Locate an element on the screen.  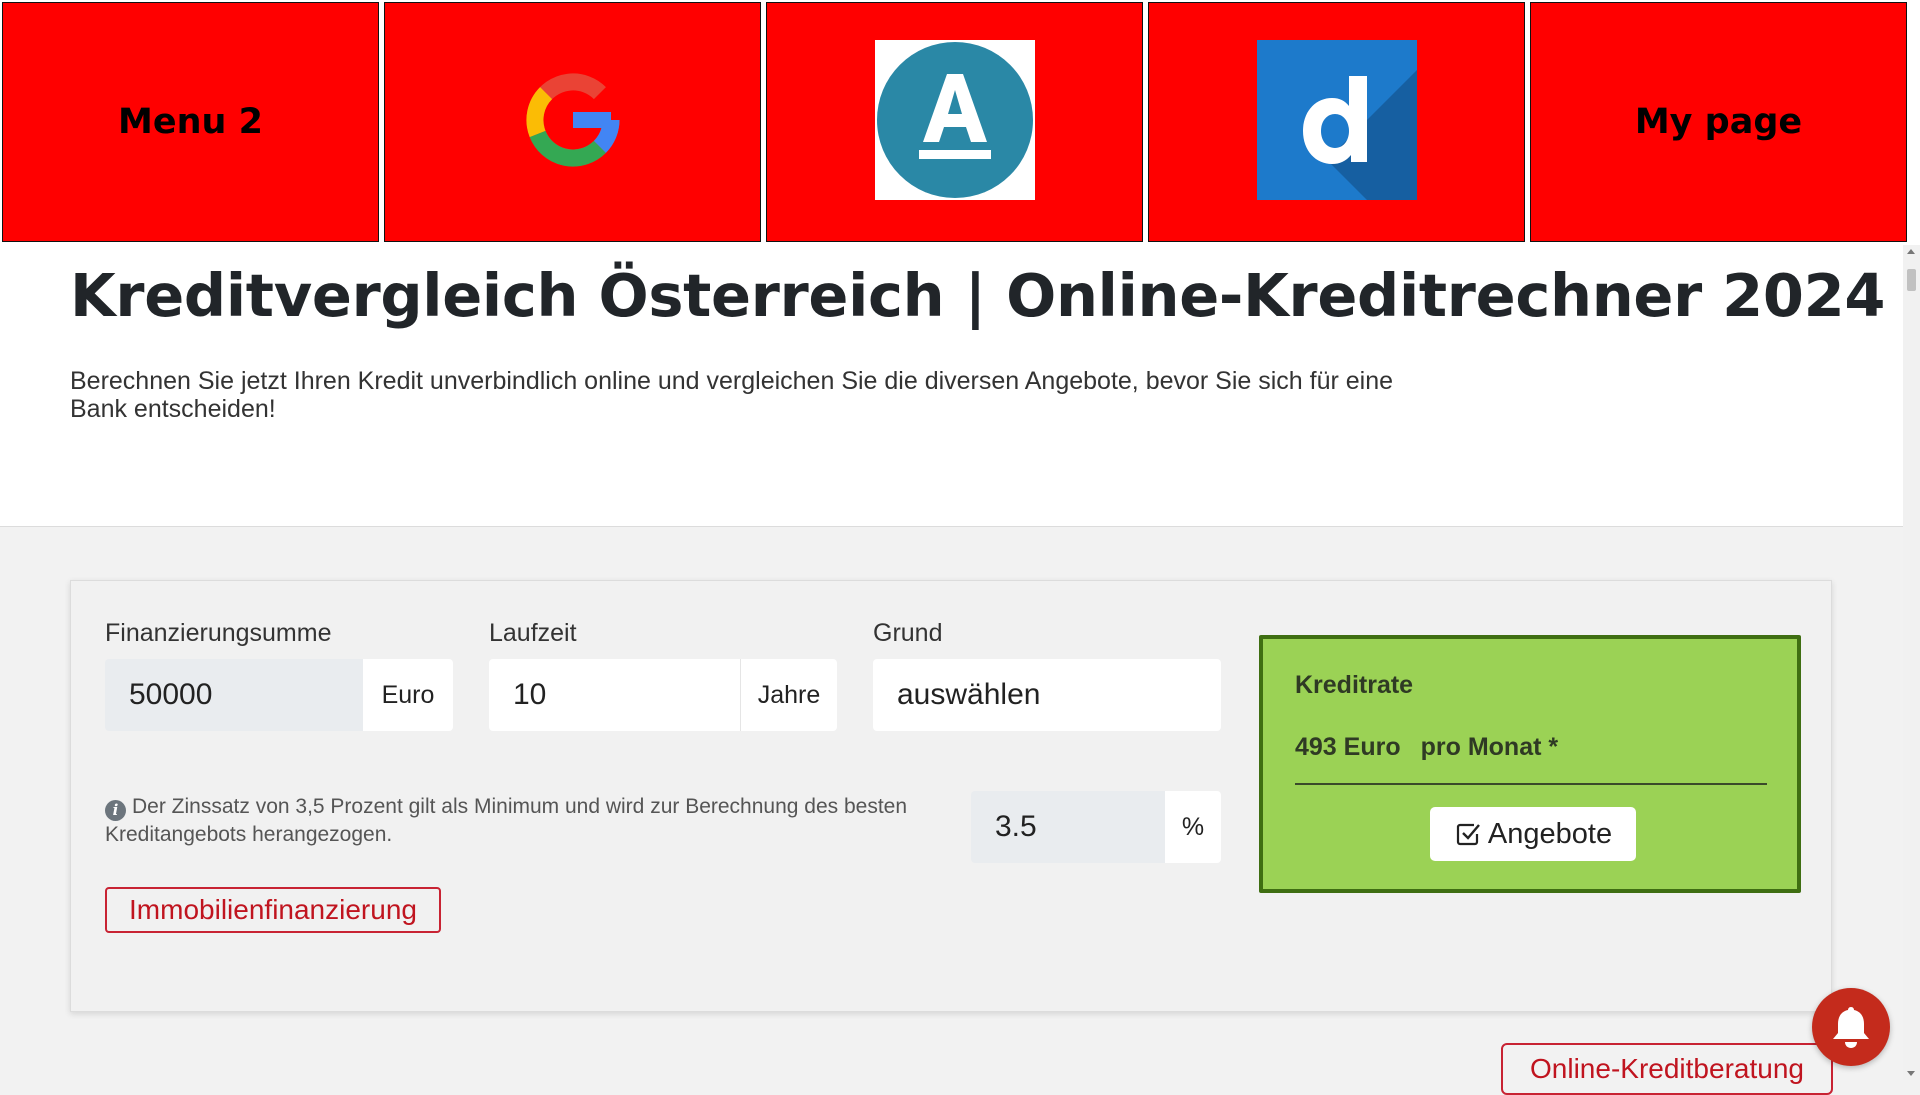
offers-button: Angebote is located at coordinates (1533, 834).